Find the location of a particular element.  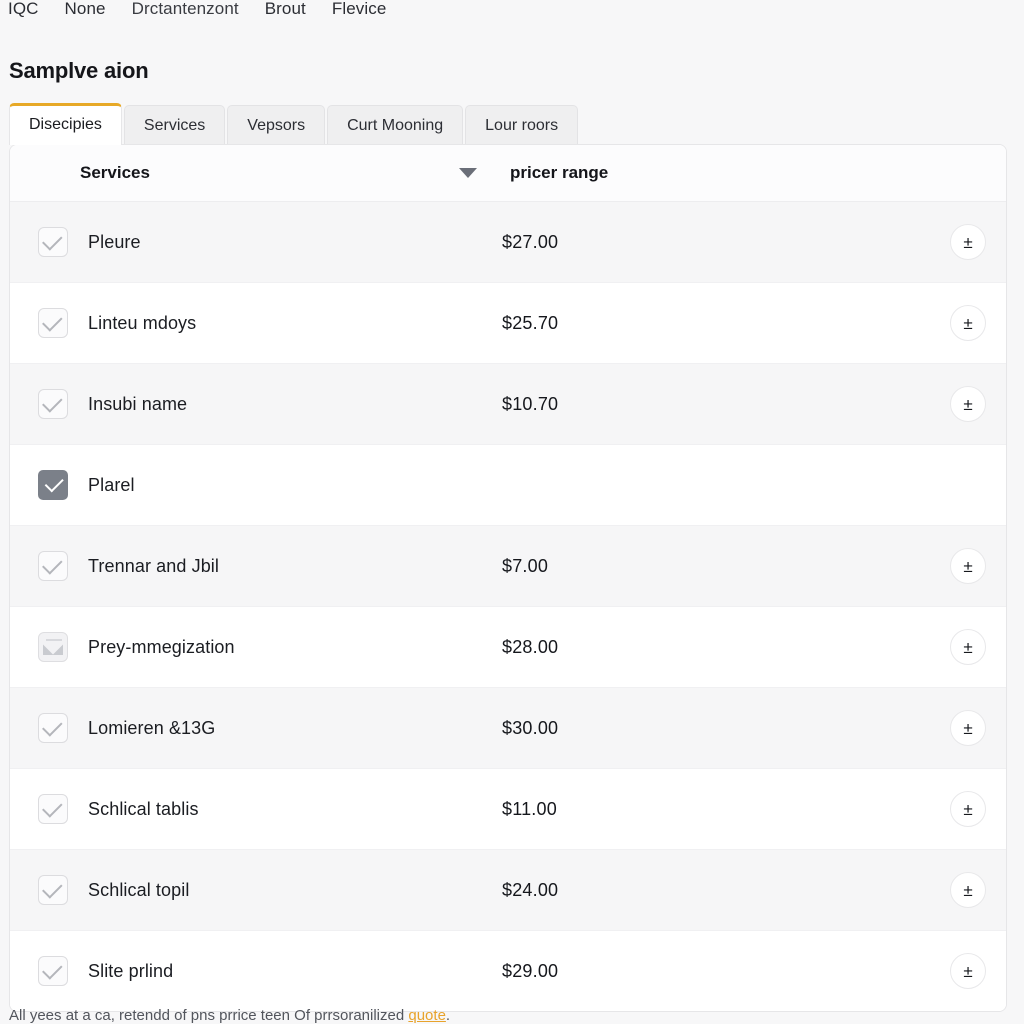

tab-vepsors: Vepsors is located at coordinates (276, 124).